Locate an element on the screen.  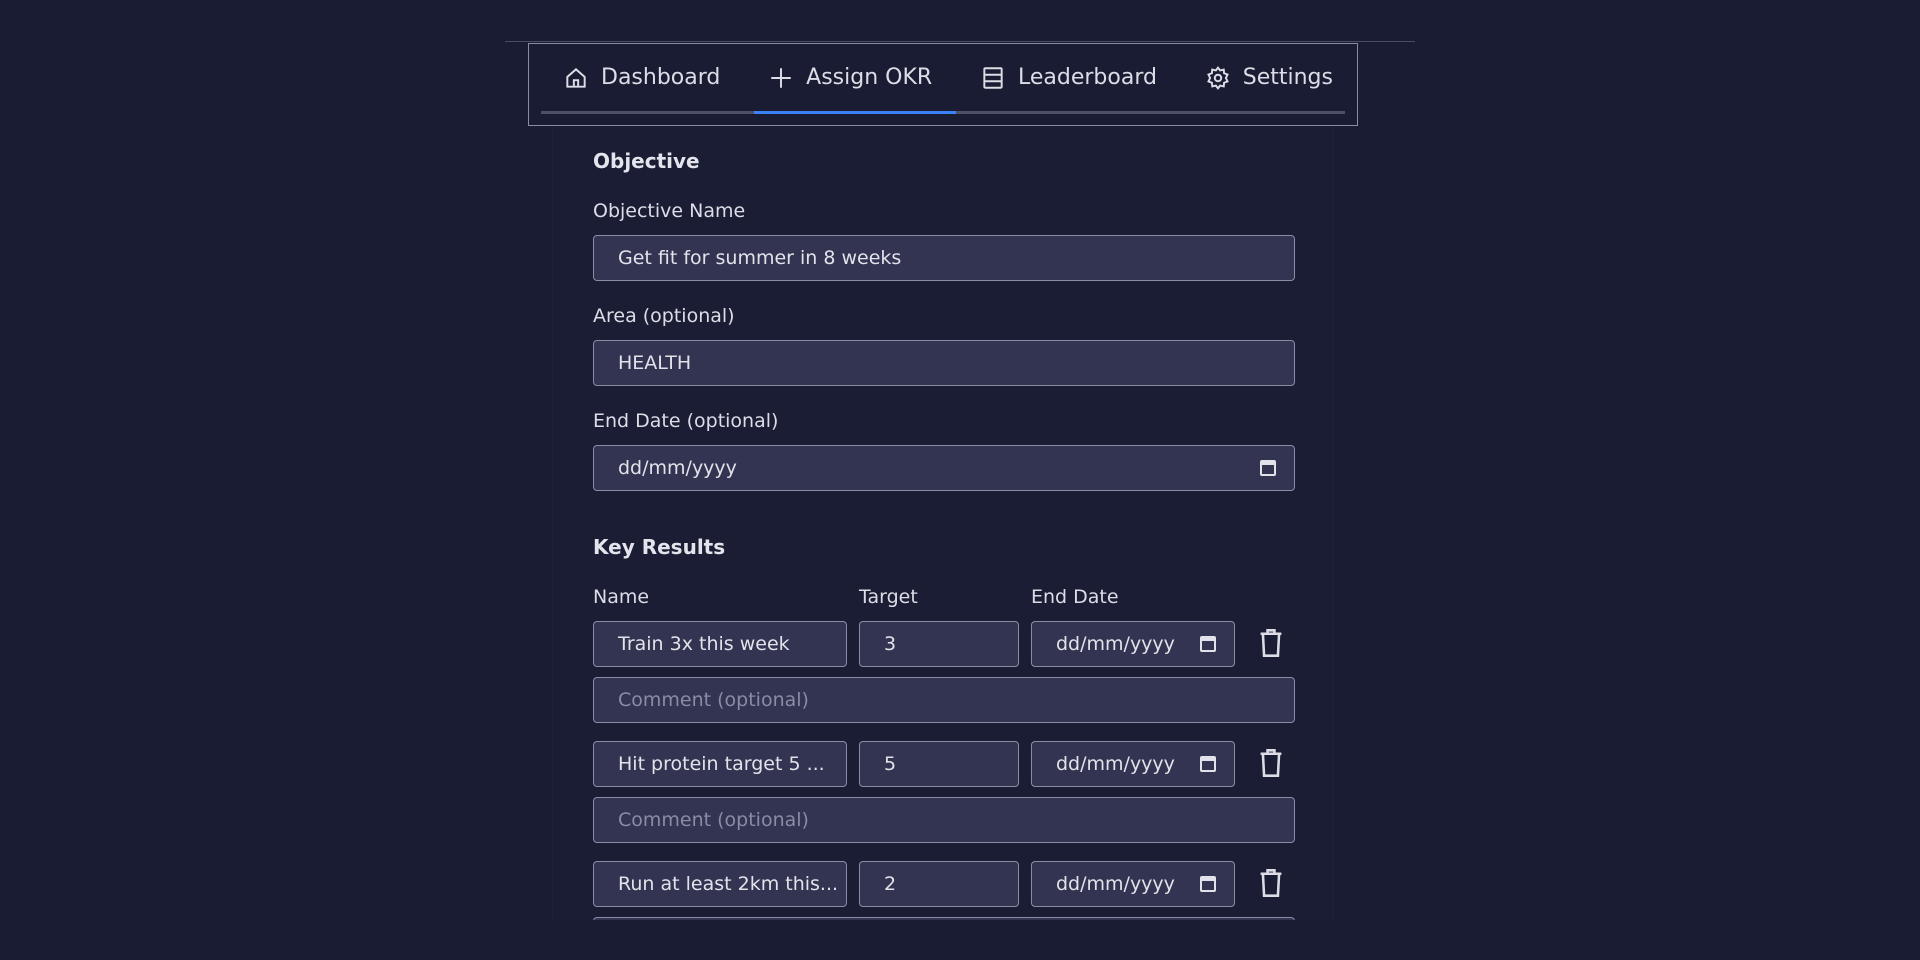
end-date-input: dd/mm/yyyy is located at coordinates (944, 468).